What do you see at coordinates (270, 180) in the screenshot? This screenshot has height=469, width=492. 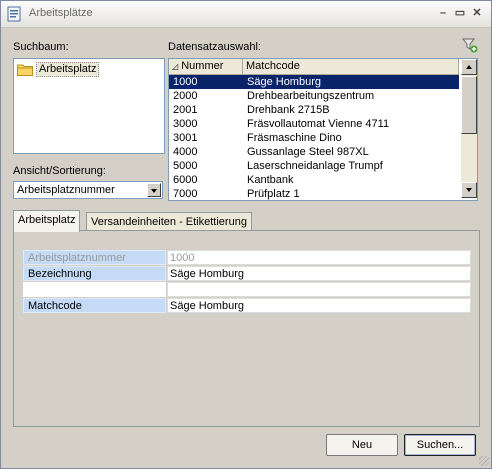 I see `cell-matchcode: Kantbank` at bounding box center [270, 180].